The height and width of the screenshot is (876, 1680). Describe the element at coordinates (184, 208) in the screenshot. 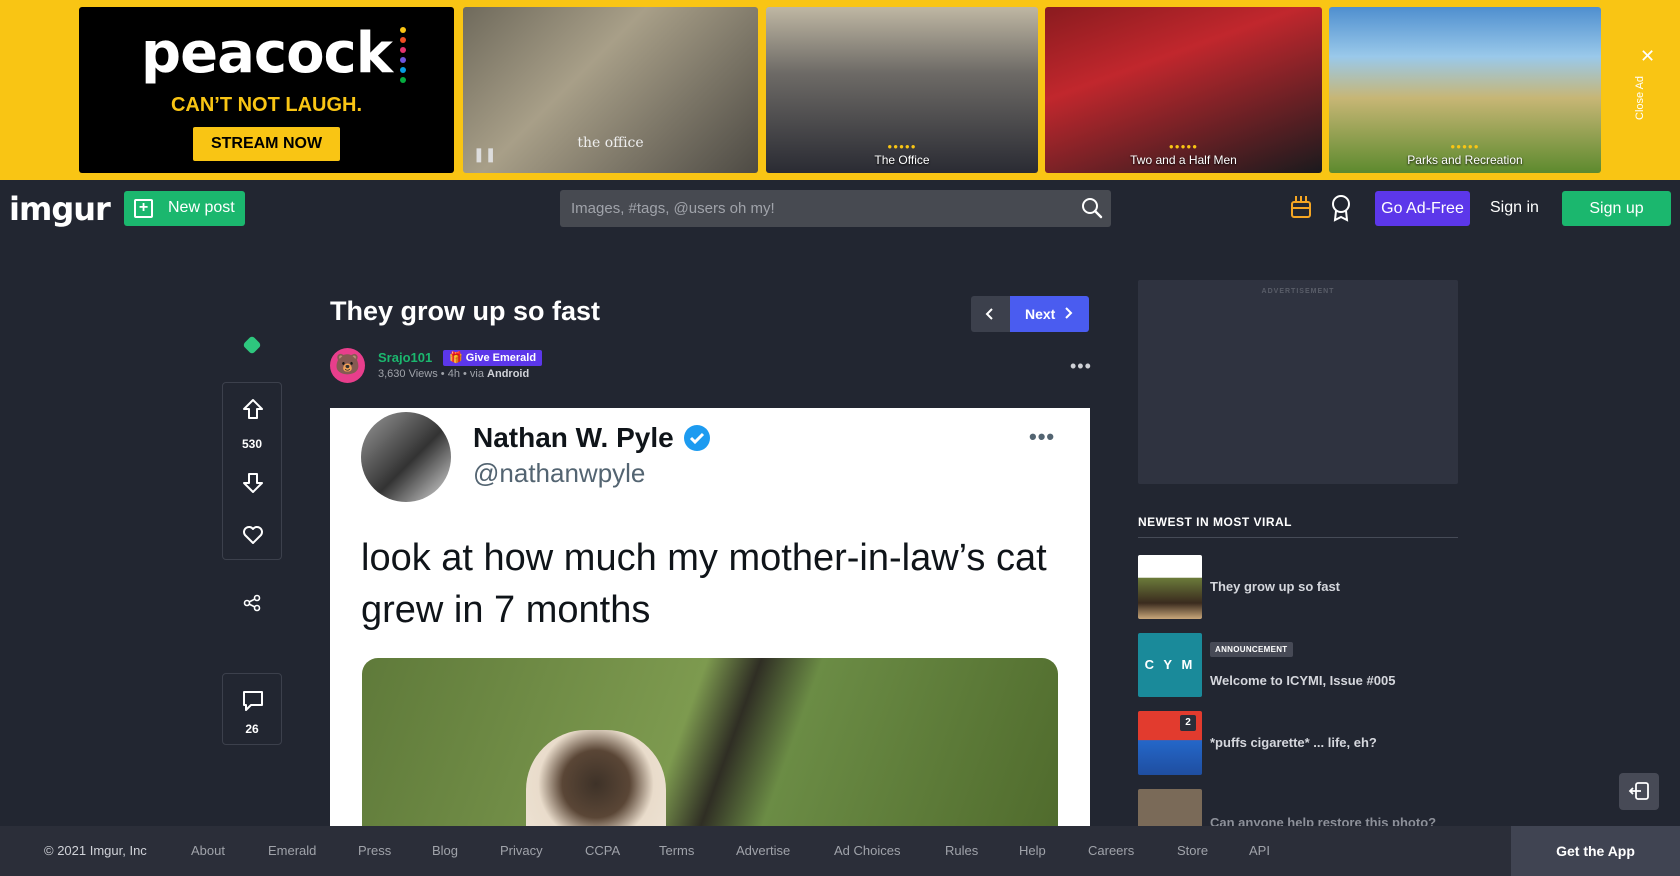

I see `new-post-button: + New post` at that location.